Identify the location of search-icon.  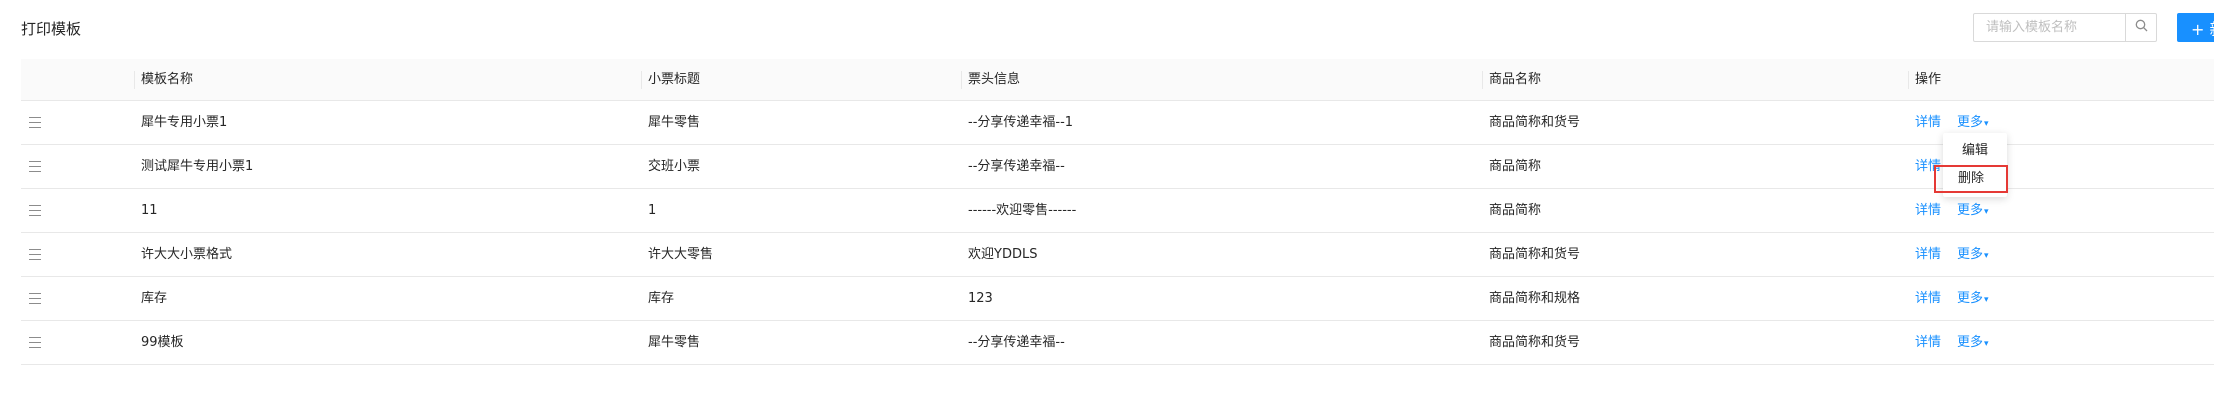
(2141, 27).